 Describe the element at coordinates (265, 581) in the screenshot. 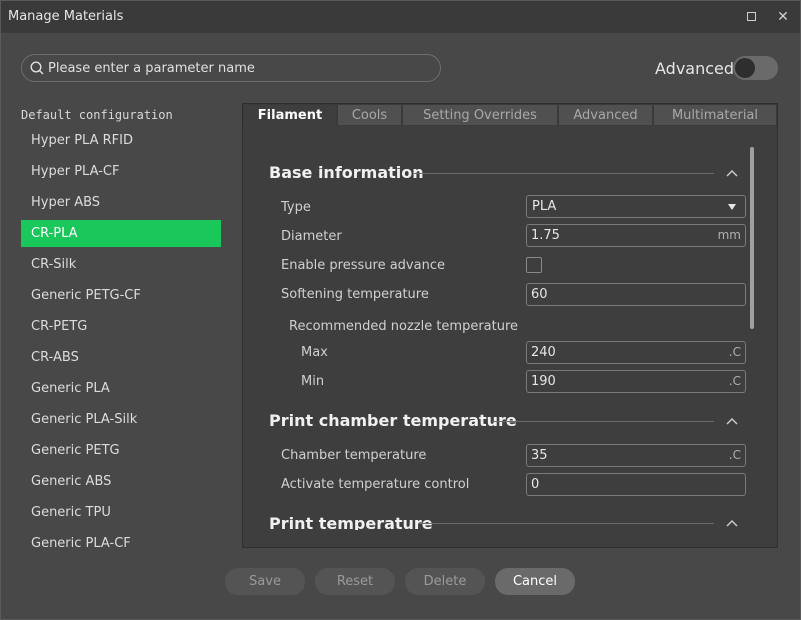

I see `save-button: Save` at that location.